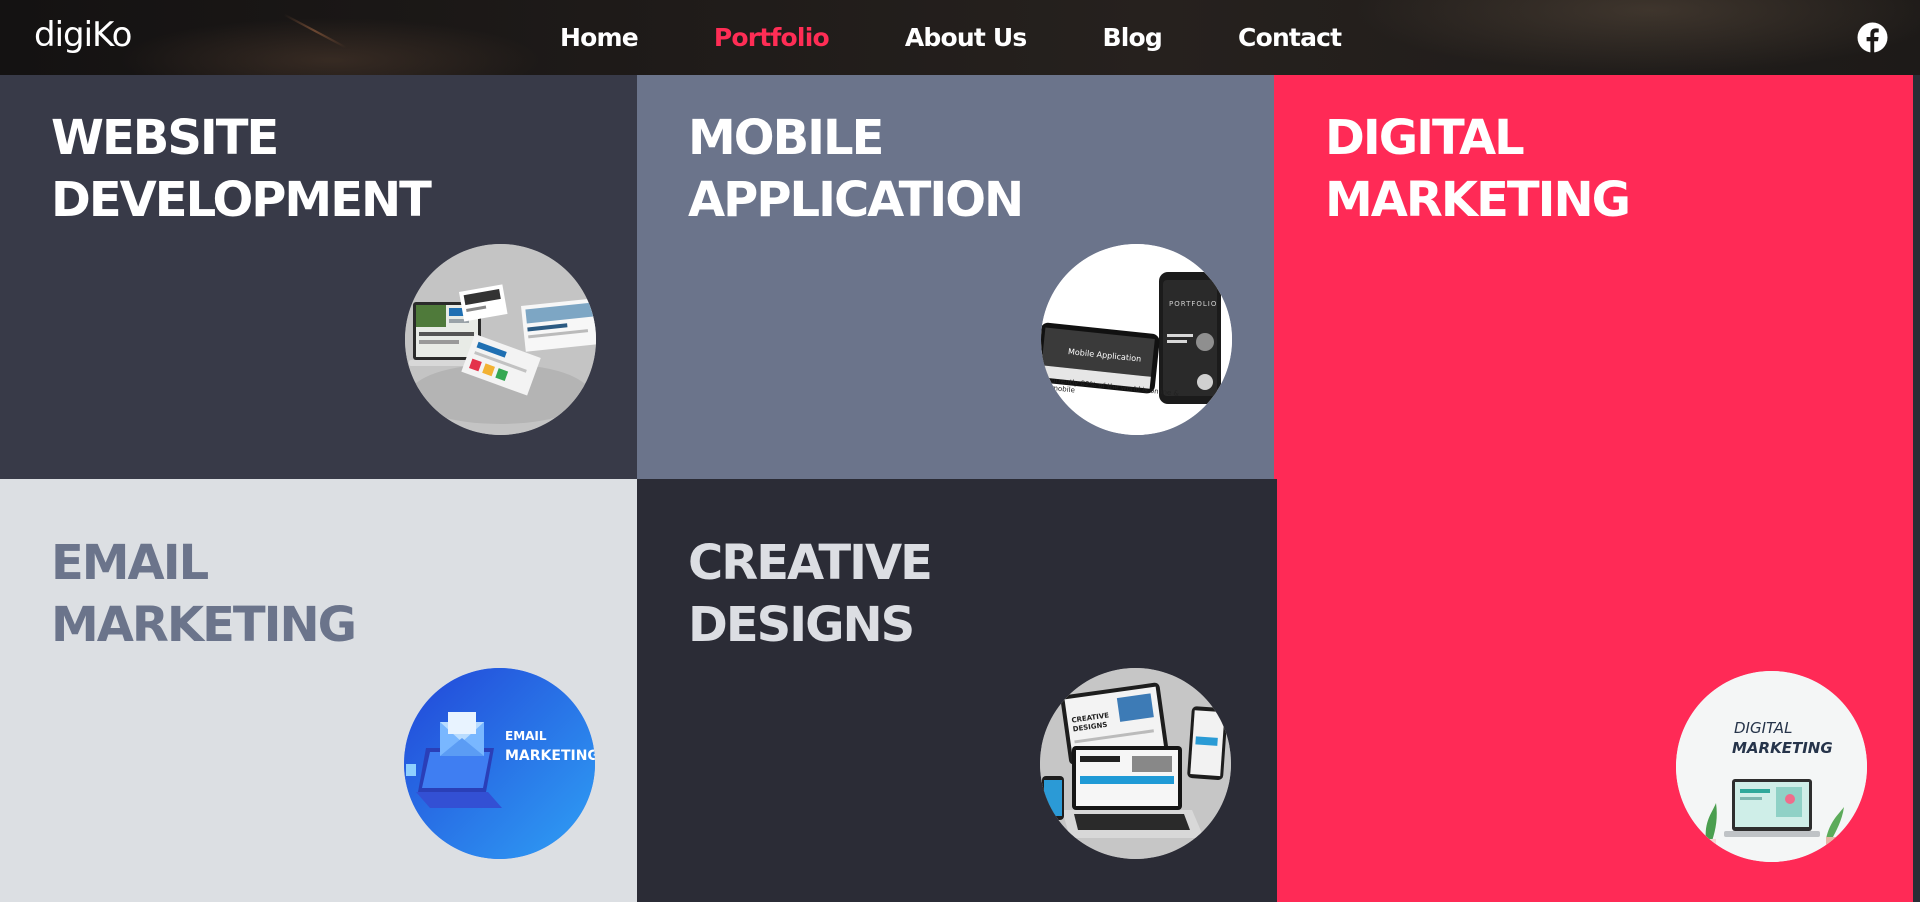  What do you see at coordinates (500, 339) in the screenshot?
I see `website-development-thumbnail` at bounding box center [500, 339].